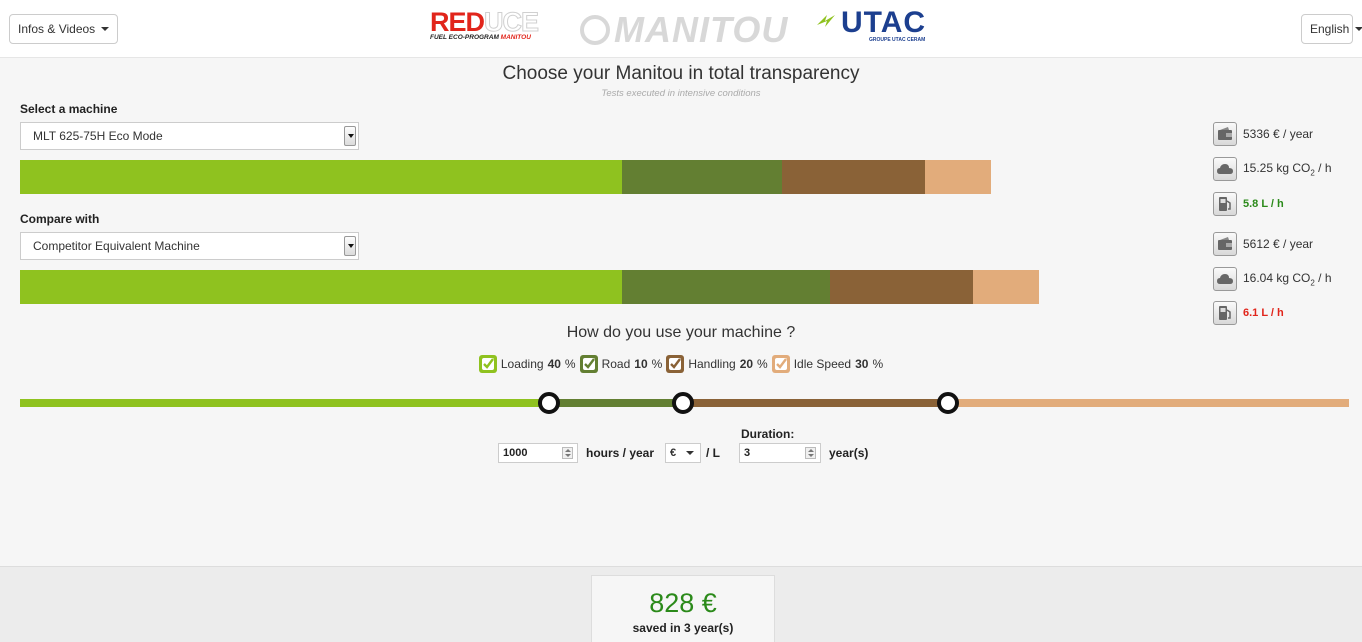 The height and width of the screenshot is (642, 1362). Describe the element at coordinates (827, 364) in the screenshot. I see `usage-idle-speed: Idle Speed 30 %` at that location.